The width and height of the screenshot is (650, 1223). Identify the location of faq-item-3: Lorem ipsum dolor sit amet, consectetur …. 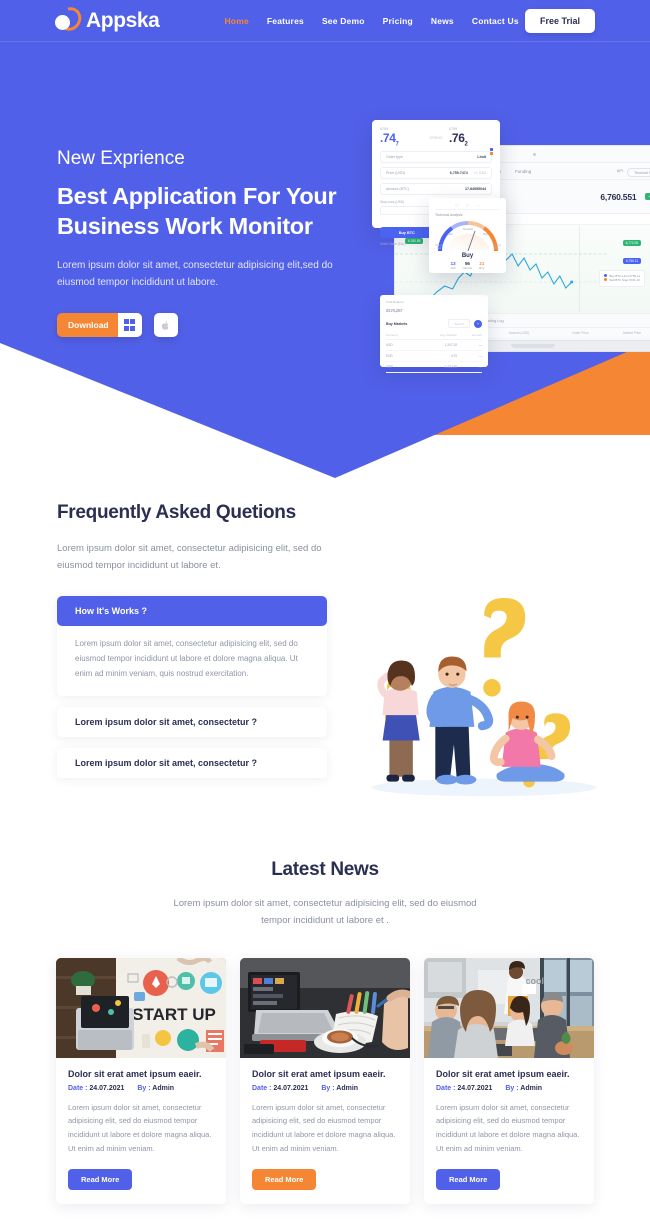
(192, 762).